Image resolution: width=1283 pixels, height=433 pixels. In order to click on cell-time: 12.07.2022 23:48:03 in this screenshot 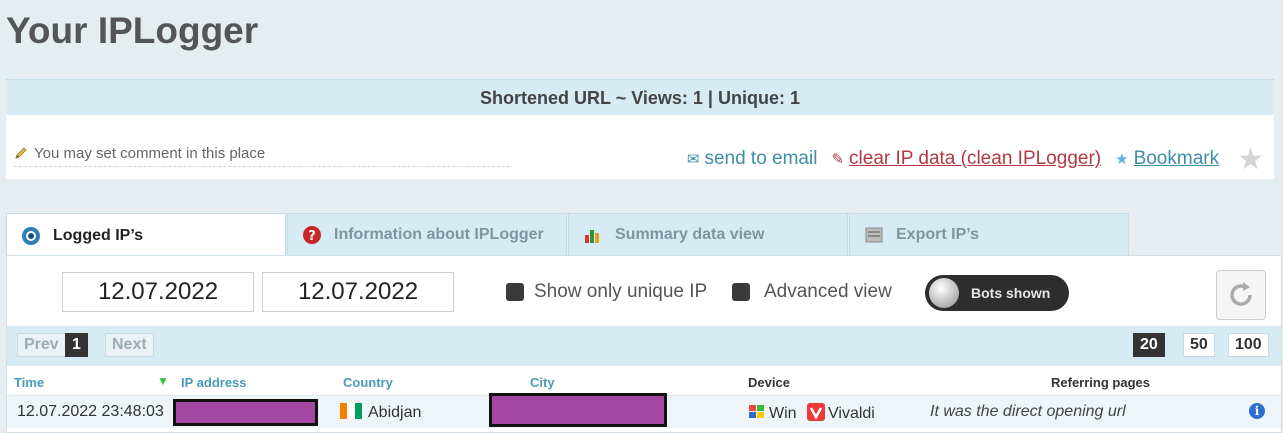, I will do `click(90, 411)`.